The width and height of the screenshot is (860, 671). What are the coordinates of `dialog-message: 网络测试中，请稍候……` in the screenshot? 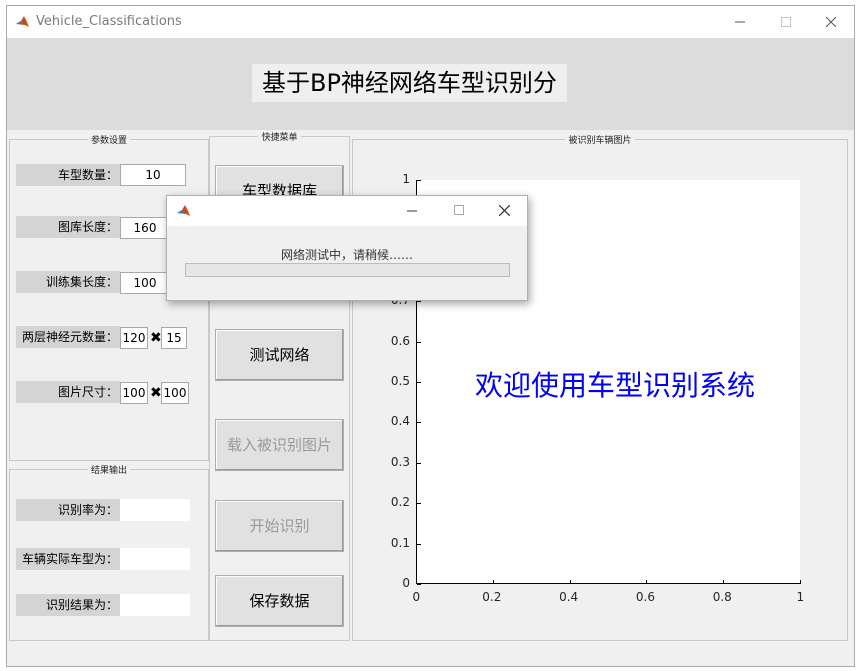 It's located at (346, 255).